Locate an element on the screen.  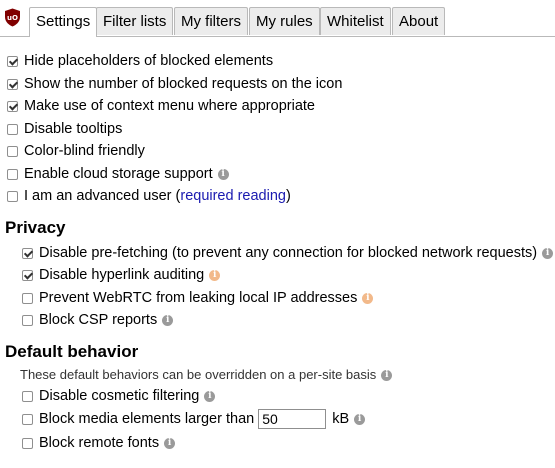
tab-about: About is located at coordinates (419, 21).